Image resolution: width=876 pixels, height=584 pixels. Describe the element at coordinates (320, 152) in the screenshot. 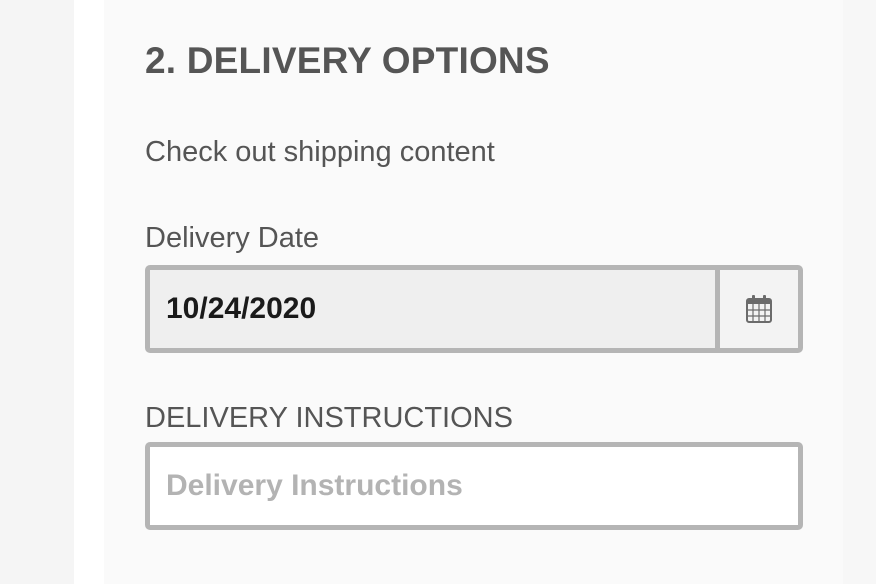

I see `section-subtitle: Check out shipping content` at that location.